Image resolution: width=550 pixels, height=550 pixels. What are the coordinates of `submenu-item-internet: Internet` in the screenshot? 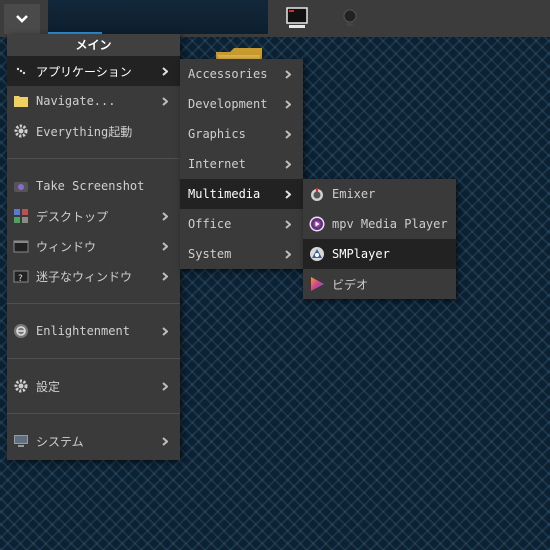 It's located at (241, 164).